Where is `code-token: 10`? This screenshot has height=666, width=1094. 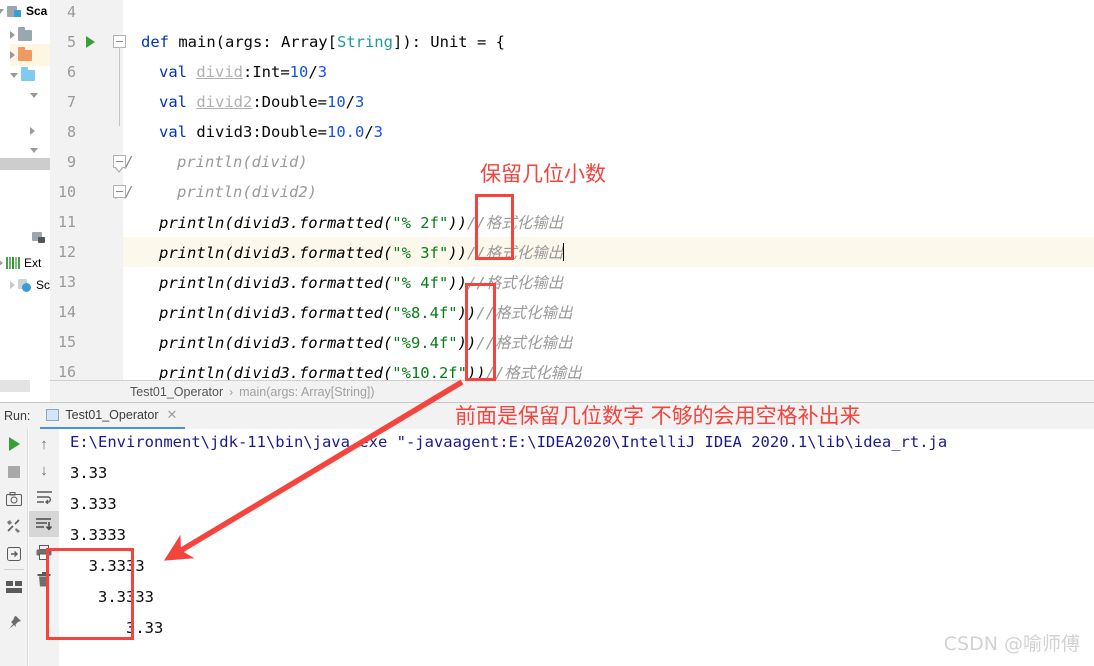
code-token: 10 is located at coordinates (299, 72).